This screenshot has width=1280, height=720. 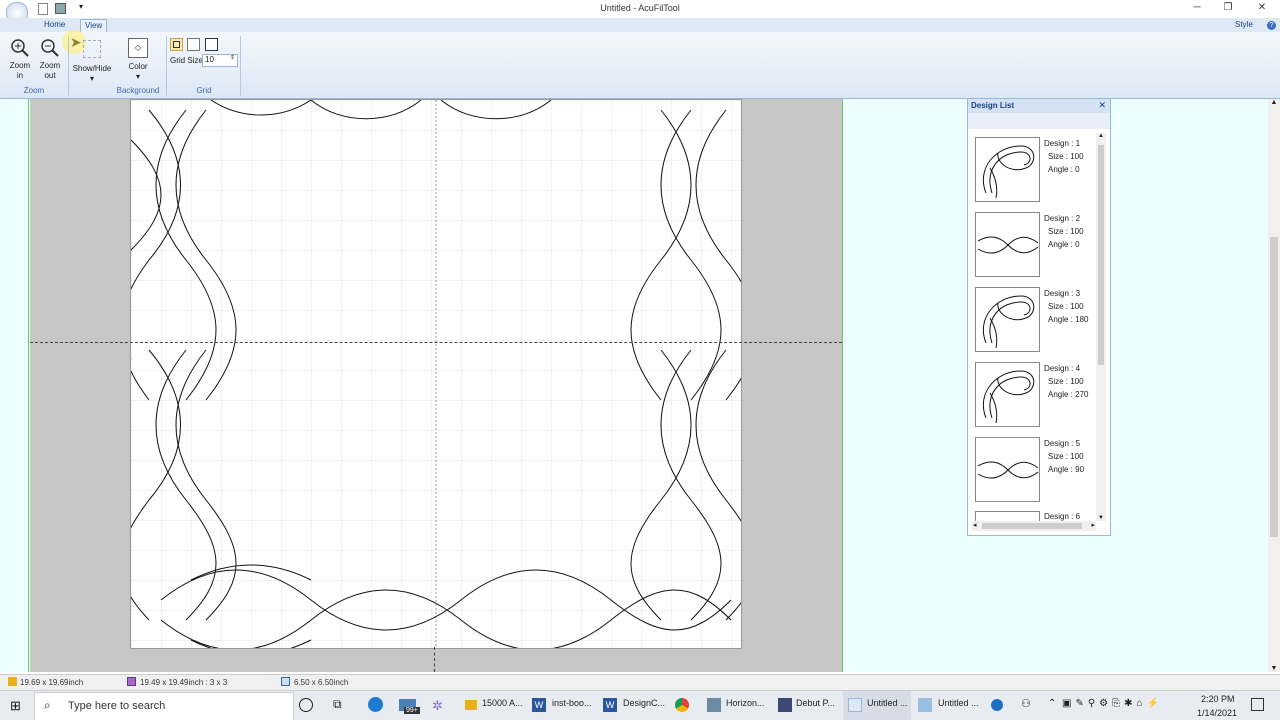 I want to click on zoom-out-icon, so click(x=50, y=48).